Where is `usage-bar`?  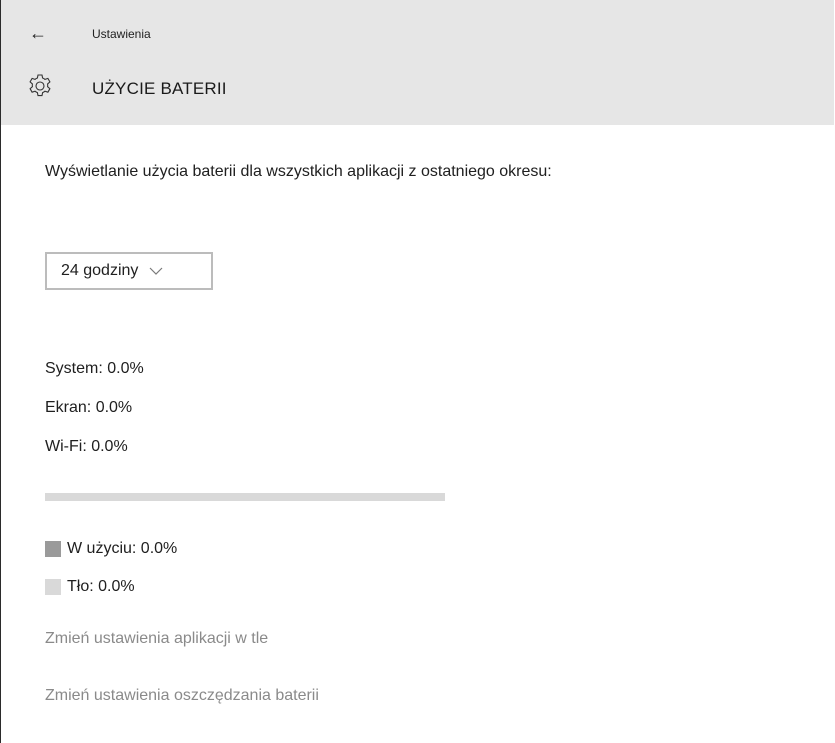
usage-bar is located at coordinates (245, 497).